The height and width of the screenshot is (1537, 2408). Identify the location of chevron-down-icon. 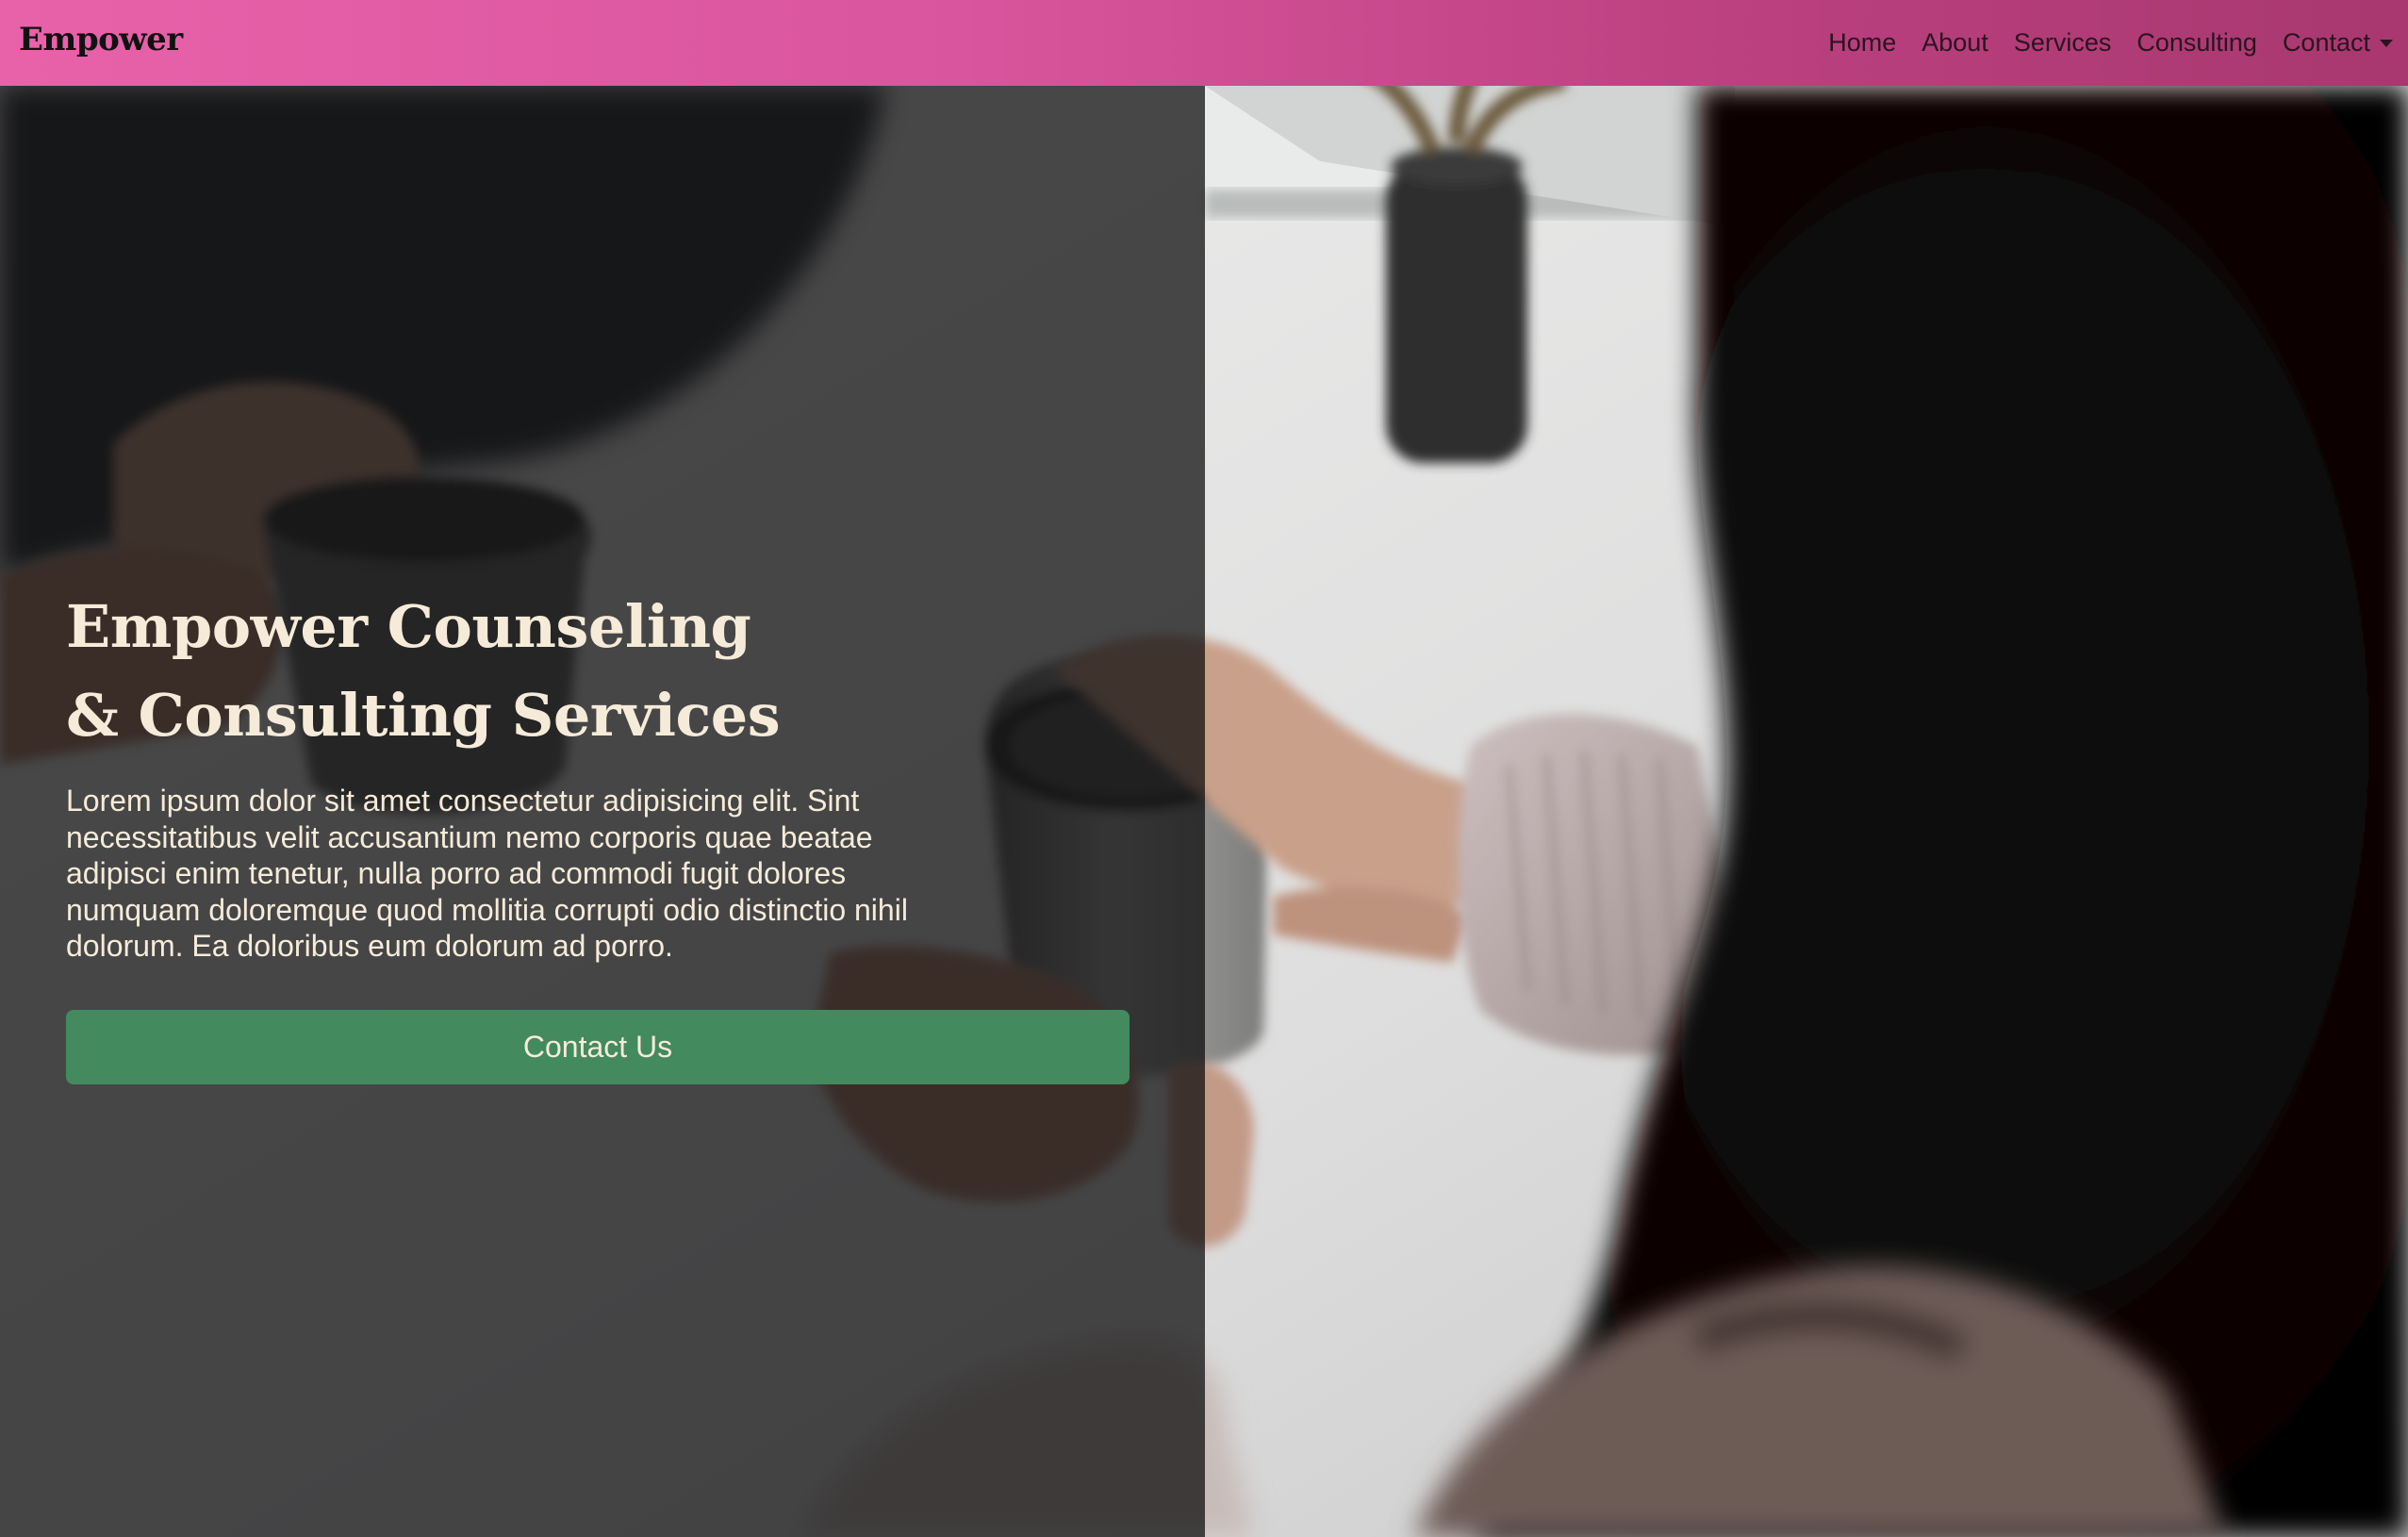
(2386, 43).